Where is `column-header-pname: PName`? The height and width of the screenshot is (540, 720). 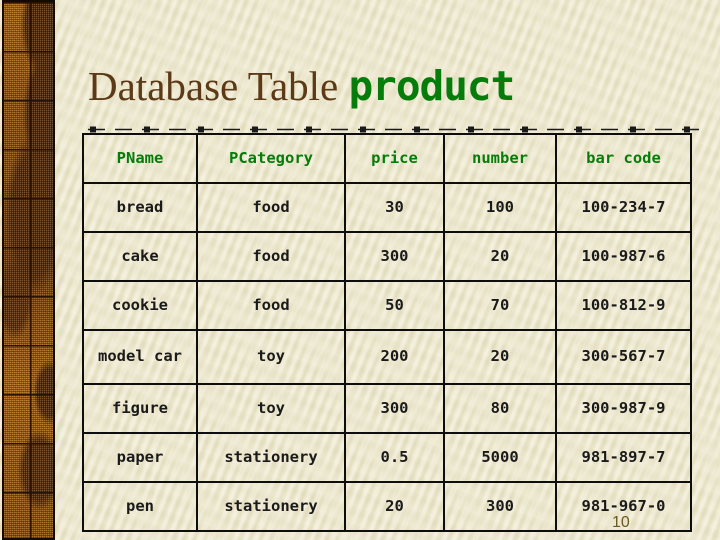 column-header-pname: PName is located at coordinates (140, 158).